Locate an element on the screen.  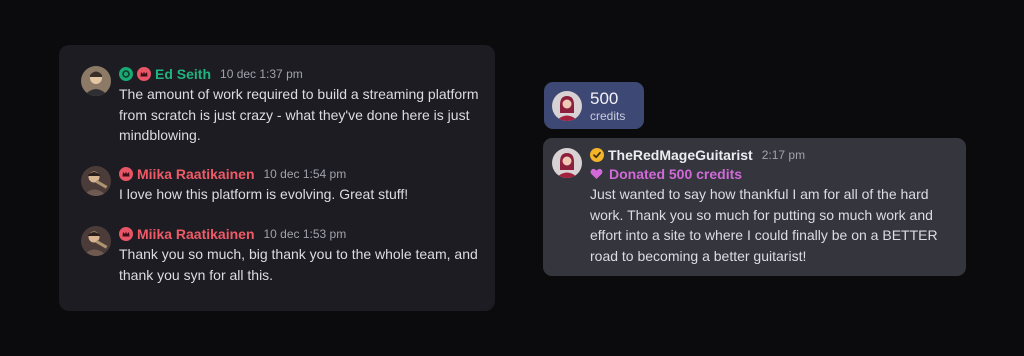
timestamp: 10 dec 1:53 pm is located at coordinates (305, 234).